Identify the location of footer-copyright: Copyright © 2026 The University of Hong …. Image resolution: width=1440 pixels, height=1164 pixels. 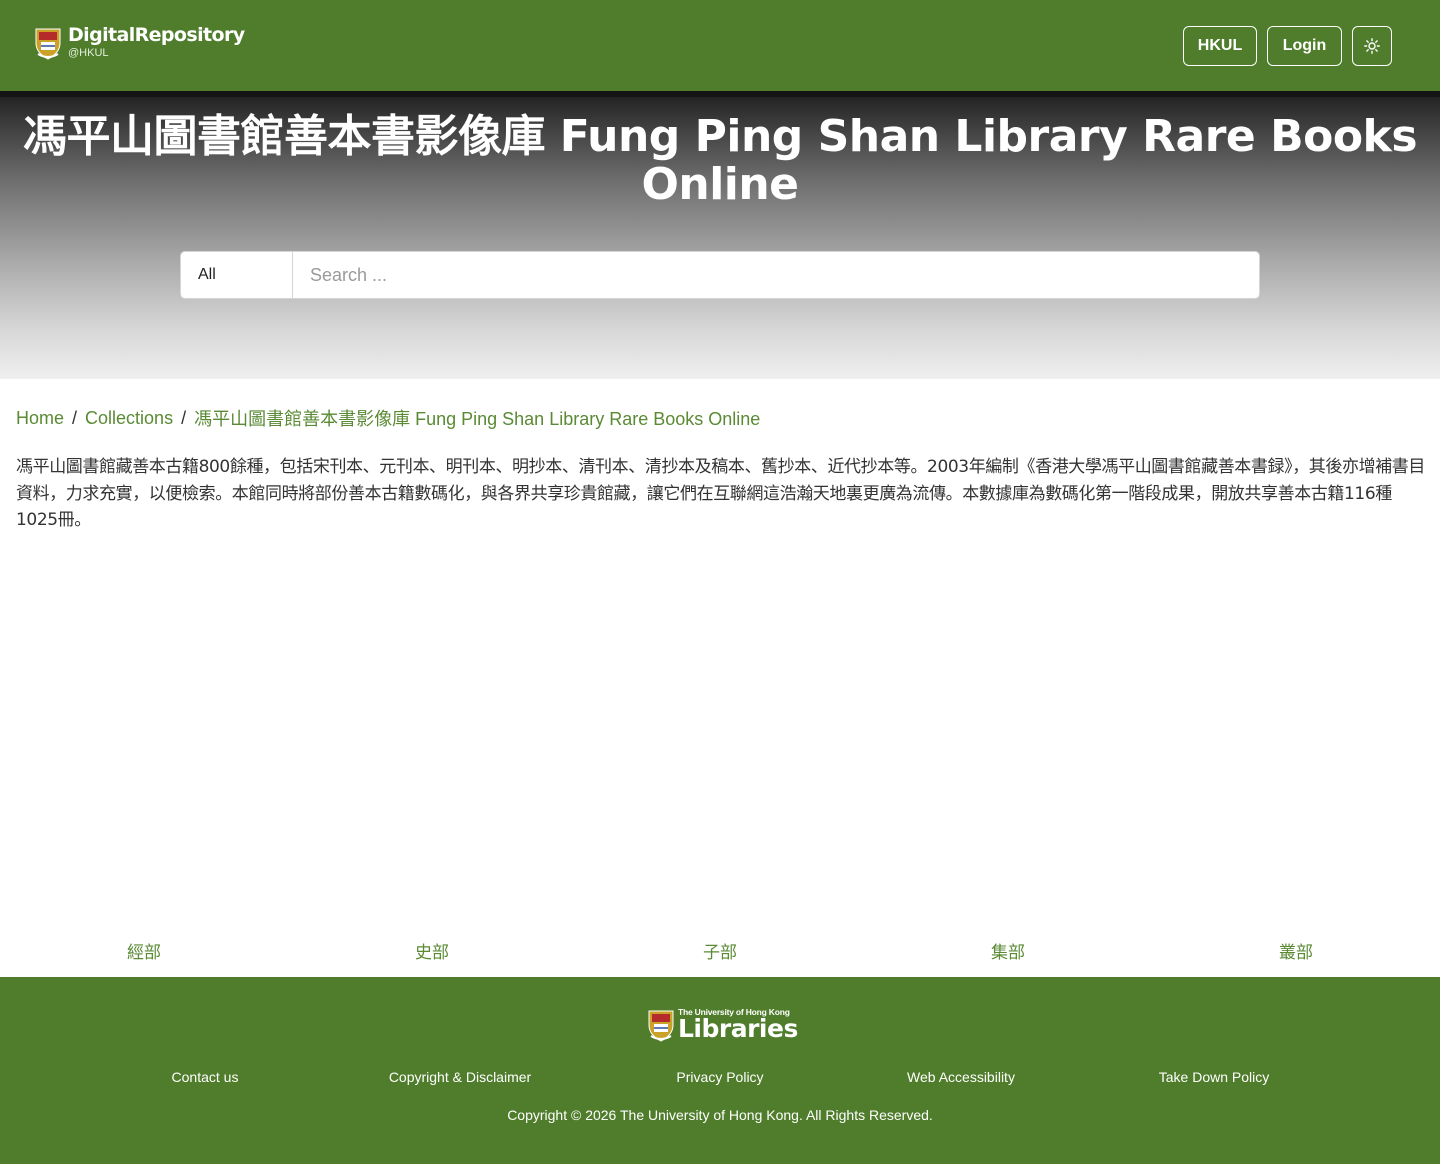
(720, 1115).